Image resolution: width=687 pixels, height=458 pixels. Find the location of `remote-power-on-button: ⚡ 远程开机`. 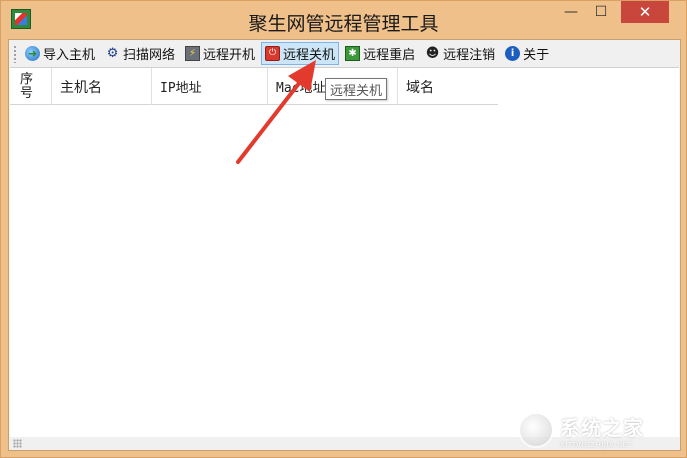

remote-power-on-button: ⚡ 远程开机 is located at coordinates (220, 53).